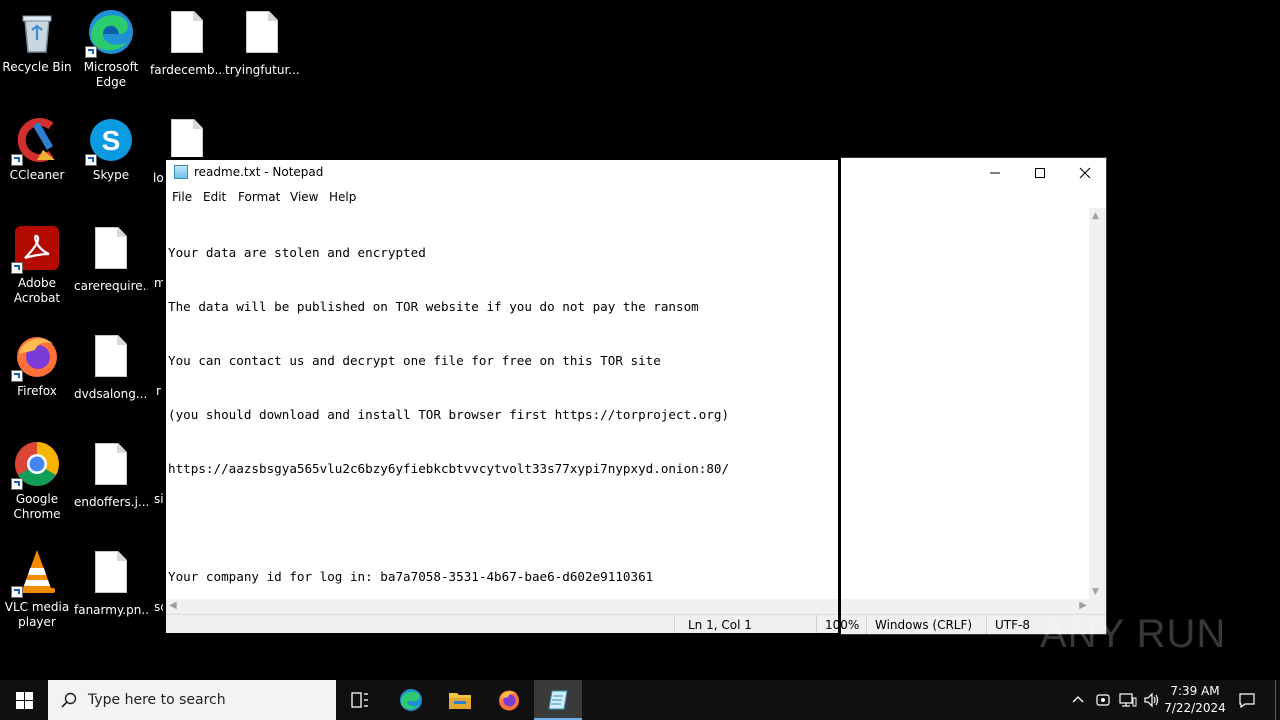 This screenshot has height=720, width=1280. Describe the element at coordinates (842, 625) in the screenshot. I see `zoom-level: 100%` at that location.